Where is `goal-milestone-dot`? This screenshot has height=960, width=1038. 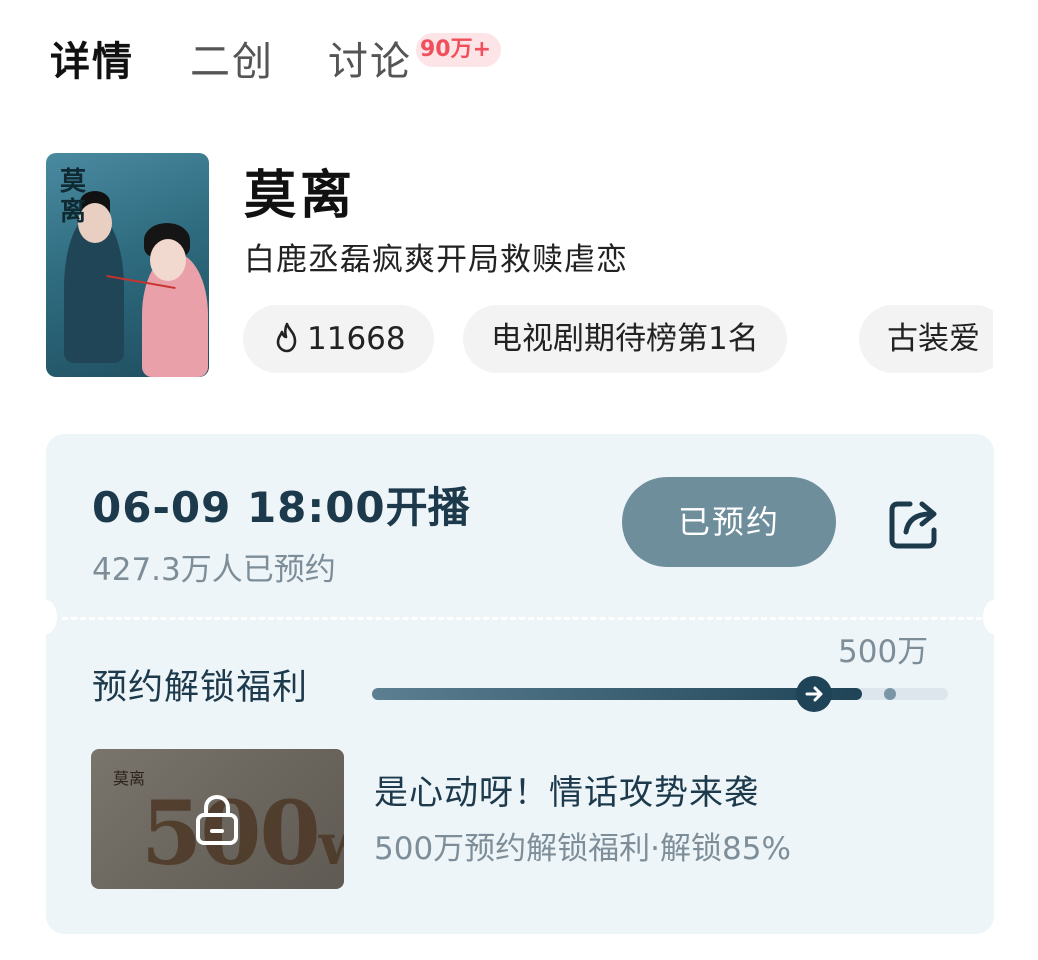
goal-milestone-dot is located at coordinates (890, 694).